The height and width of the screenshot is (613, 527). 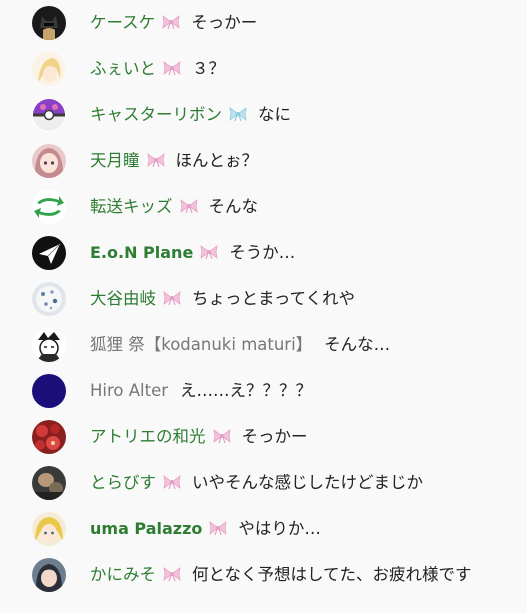 What do you see at coordinates (123, 574) in the screenshot?
I see `author-name: かにみそ` at bounding box center [123, 574].